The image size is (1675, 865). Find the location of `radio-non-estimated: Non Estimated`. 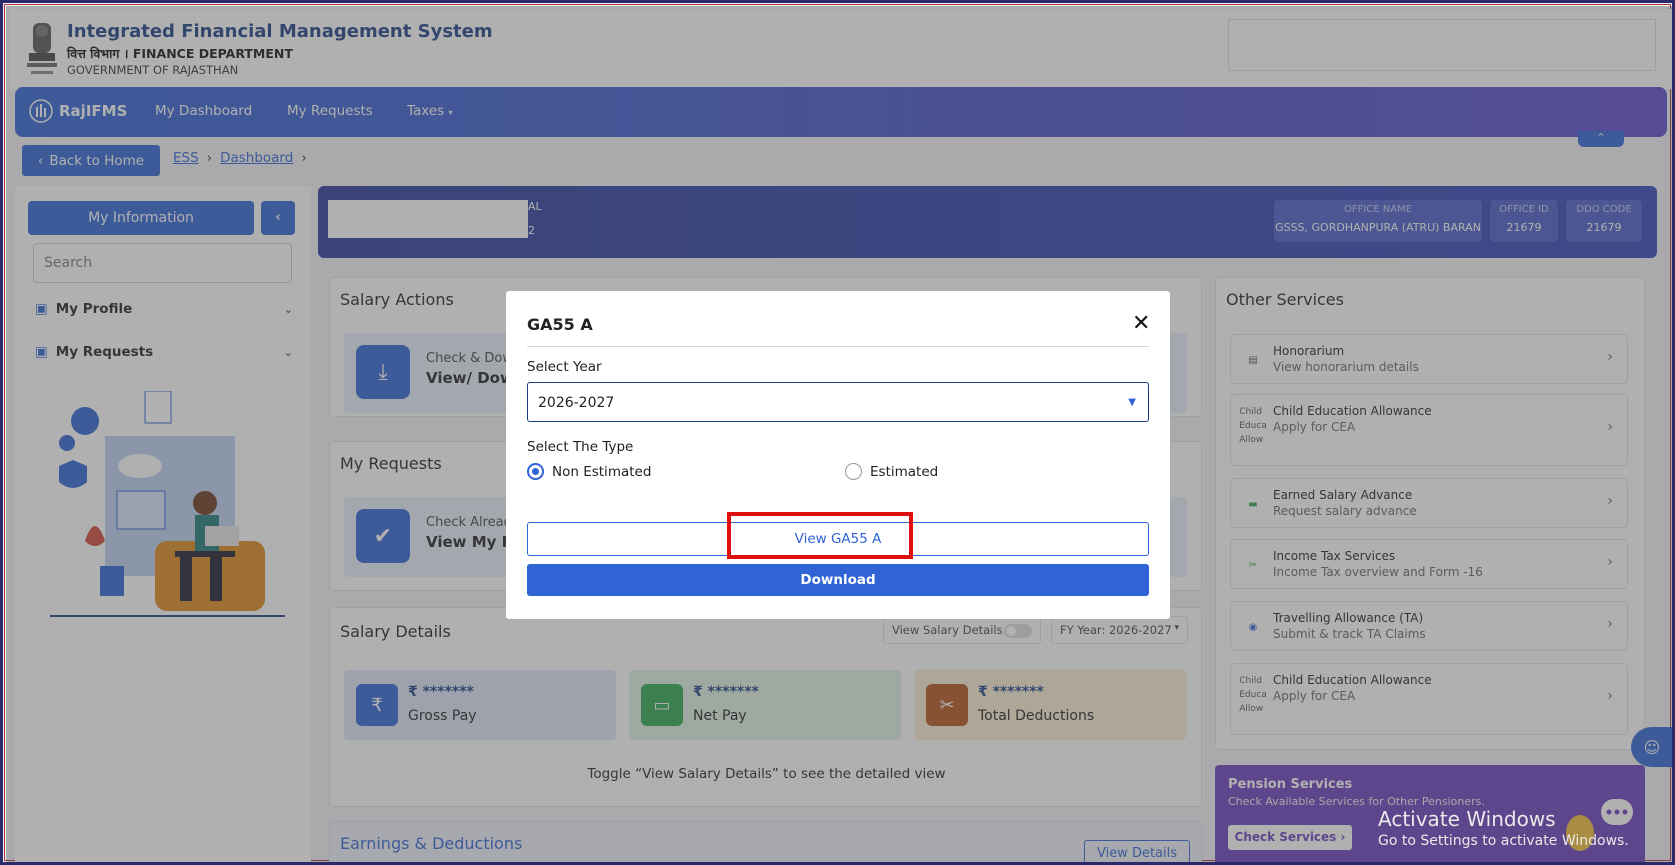

radio-non-estimated: Non Estimated is located at coordinates (589, 471).